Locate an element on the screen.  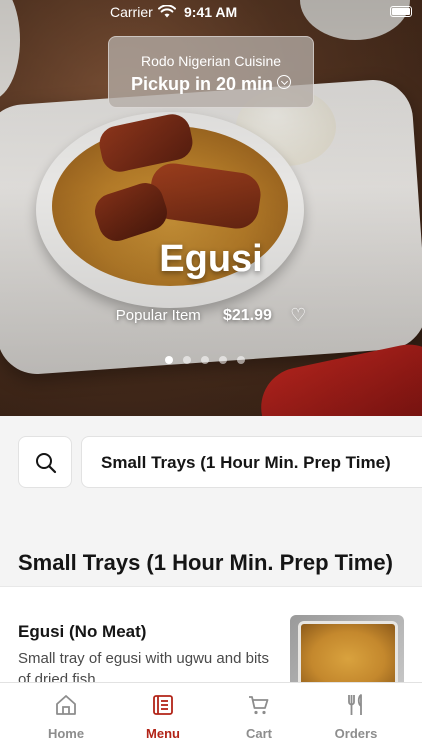
carrier-label: Carrier is located at coordinates (131, 12).